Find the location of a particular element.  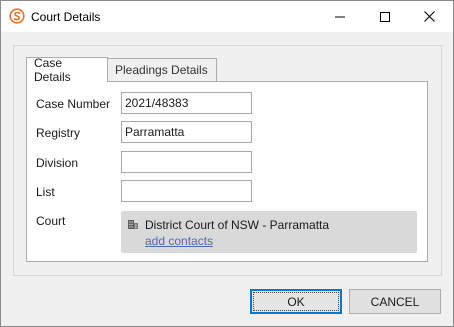

minimize-button is located at coordinates (339, 16).